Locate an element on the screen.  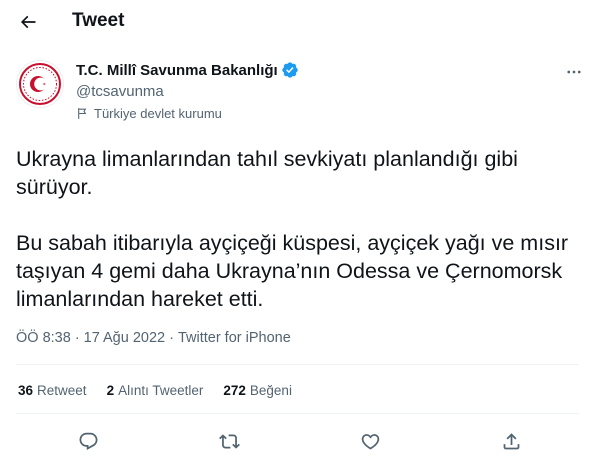
retweet-button is located at coordinates (229, 441).